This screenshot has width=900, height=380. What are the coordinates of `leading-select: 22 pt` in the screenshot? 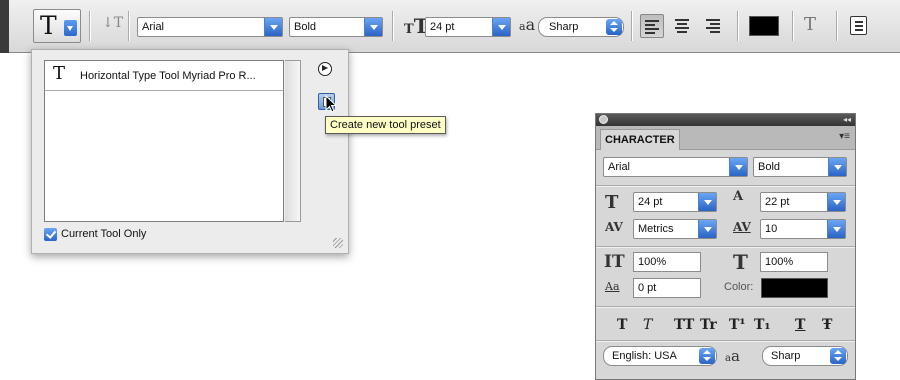 It's located at (803, 202).